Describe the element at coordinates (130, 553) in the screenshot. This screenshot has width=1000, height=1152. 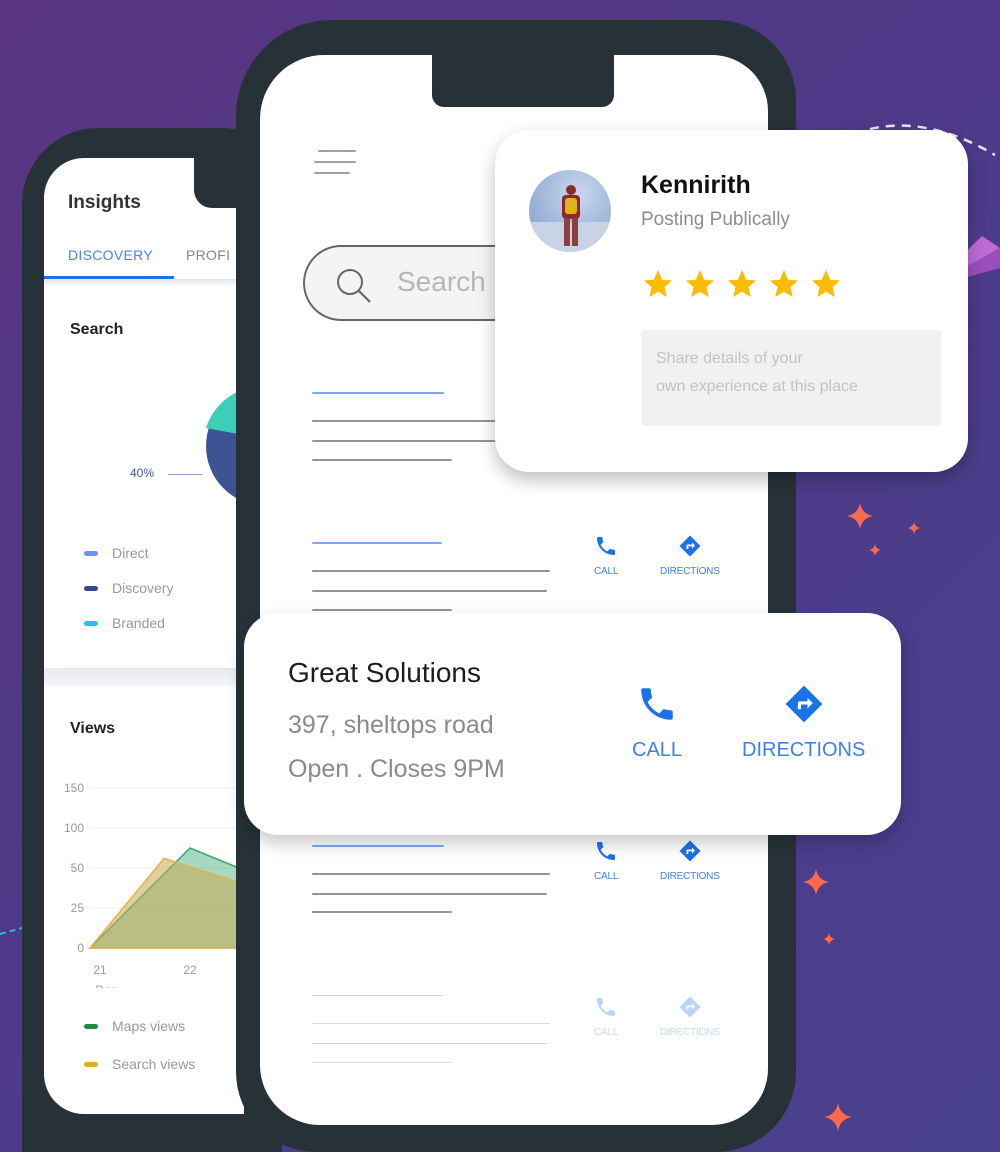
I see `legend-label: Direct` at that location.